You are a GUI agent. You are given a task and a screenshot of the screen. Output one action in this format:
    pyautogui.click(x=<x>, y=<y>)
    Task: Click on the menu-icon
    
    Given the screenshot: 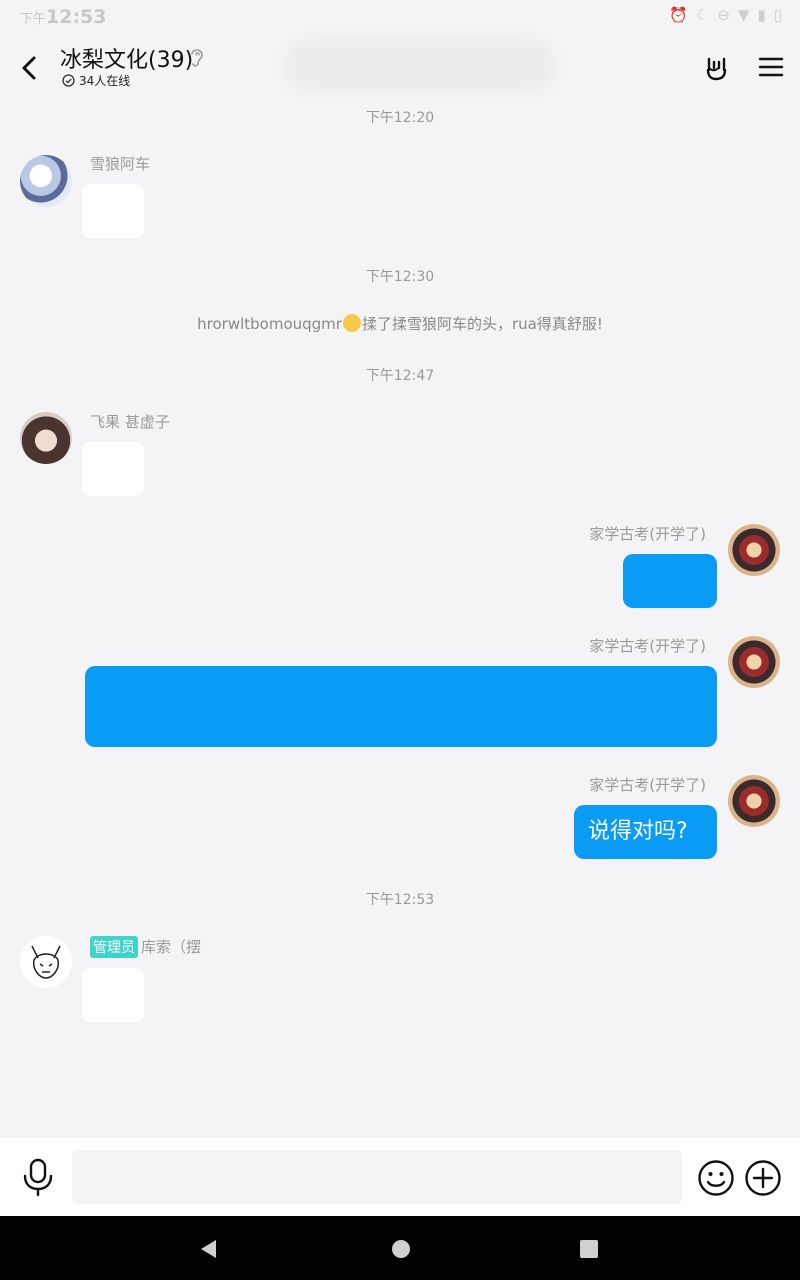 What is the action you would take?
    pyautogui.click(x=771, y=67)
    